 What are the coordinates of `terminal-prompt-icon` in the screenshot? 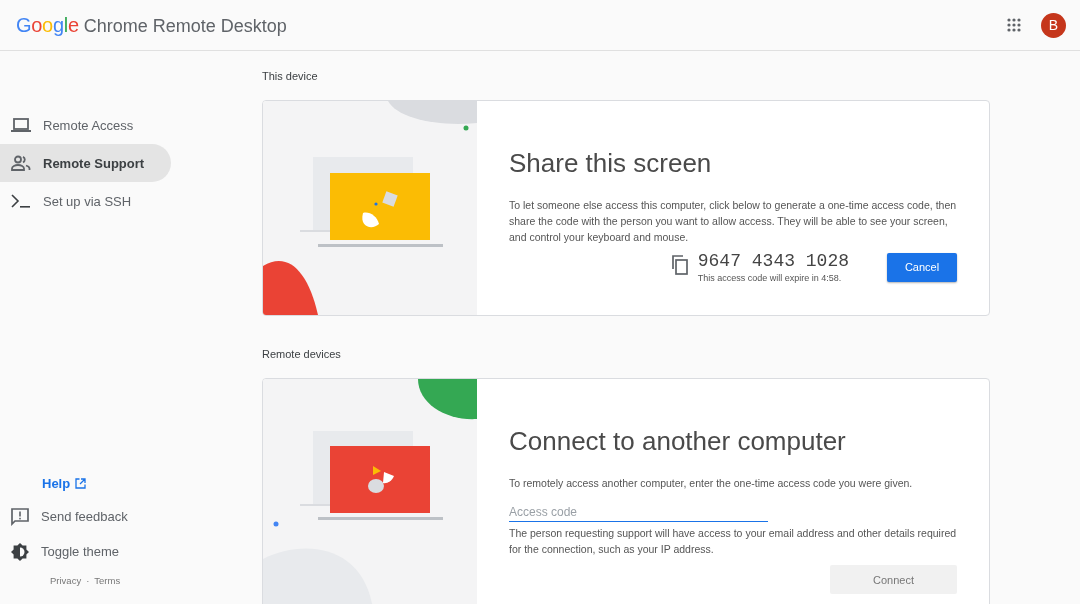 It's located at (21, 201).